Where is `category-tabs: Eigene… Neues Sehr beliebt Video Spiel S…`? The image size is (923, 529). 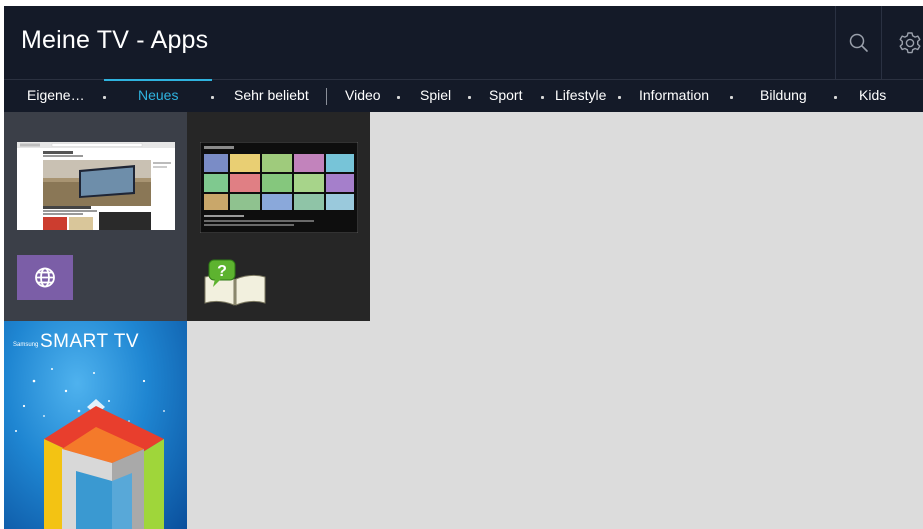 category-tabs: Eigene… Neues Sehr beliebt Video Spiel S… is located at coordinates (463, 95).